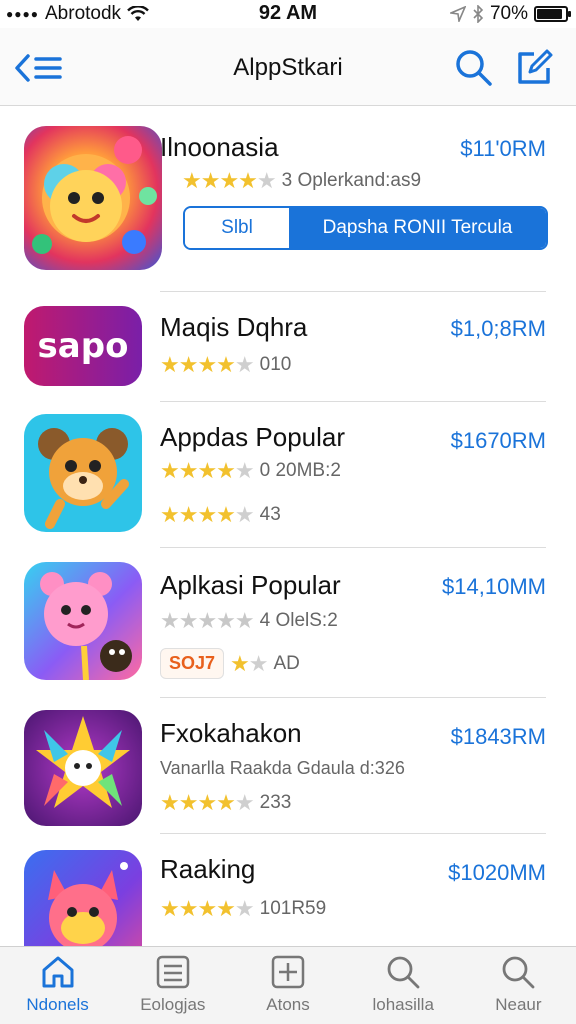 The height and width of the screenshot is (1024, 576). Describe the element at coordinates (457, 14) in the screenshot. I see `location-icon` at that location.